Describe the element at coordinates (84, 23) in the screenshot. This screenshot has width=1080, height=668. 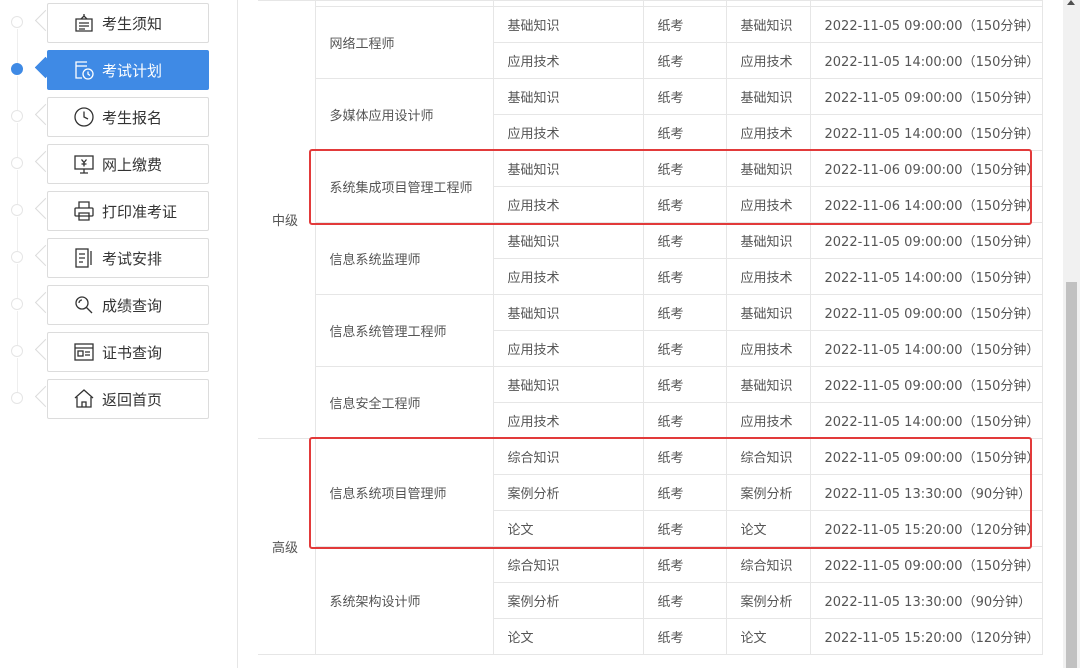
I see `notice-icon` at that location.